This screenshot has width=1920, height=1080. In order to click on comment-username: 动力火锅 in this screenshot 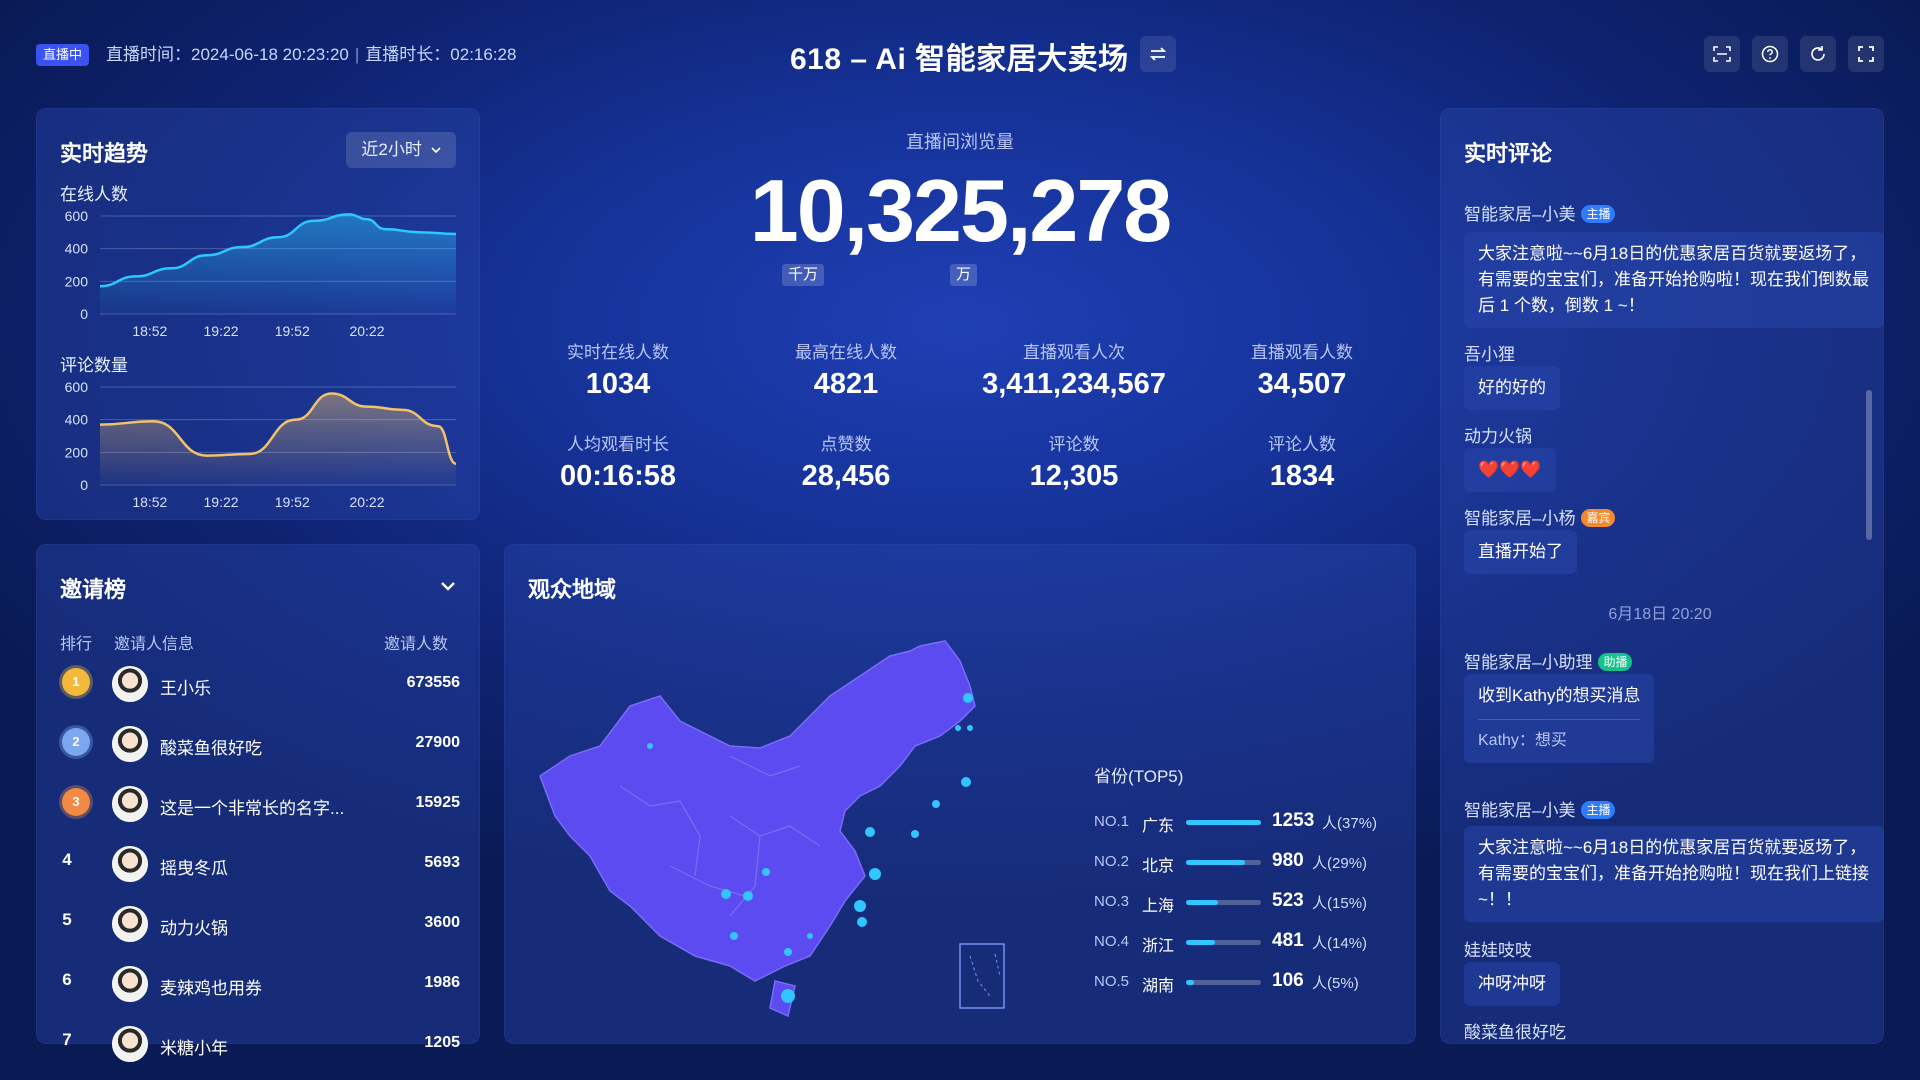, I will do `click(1498, 436)`.